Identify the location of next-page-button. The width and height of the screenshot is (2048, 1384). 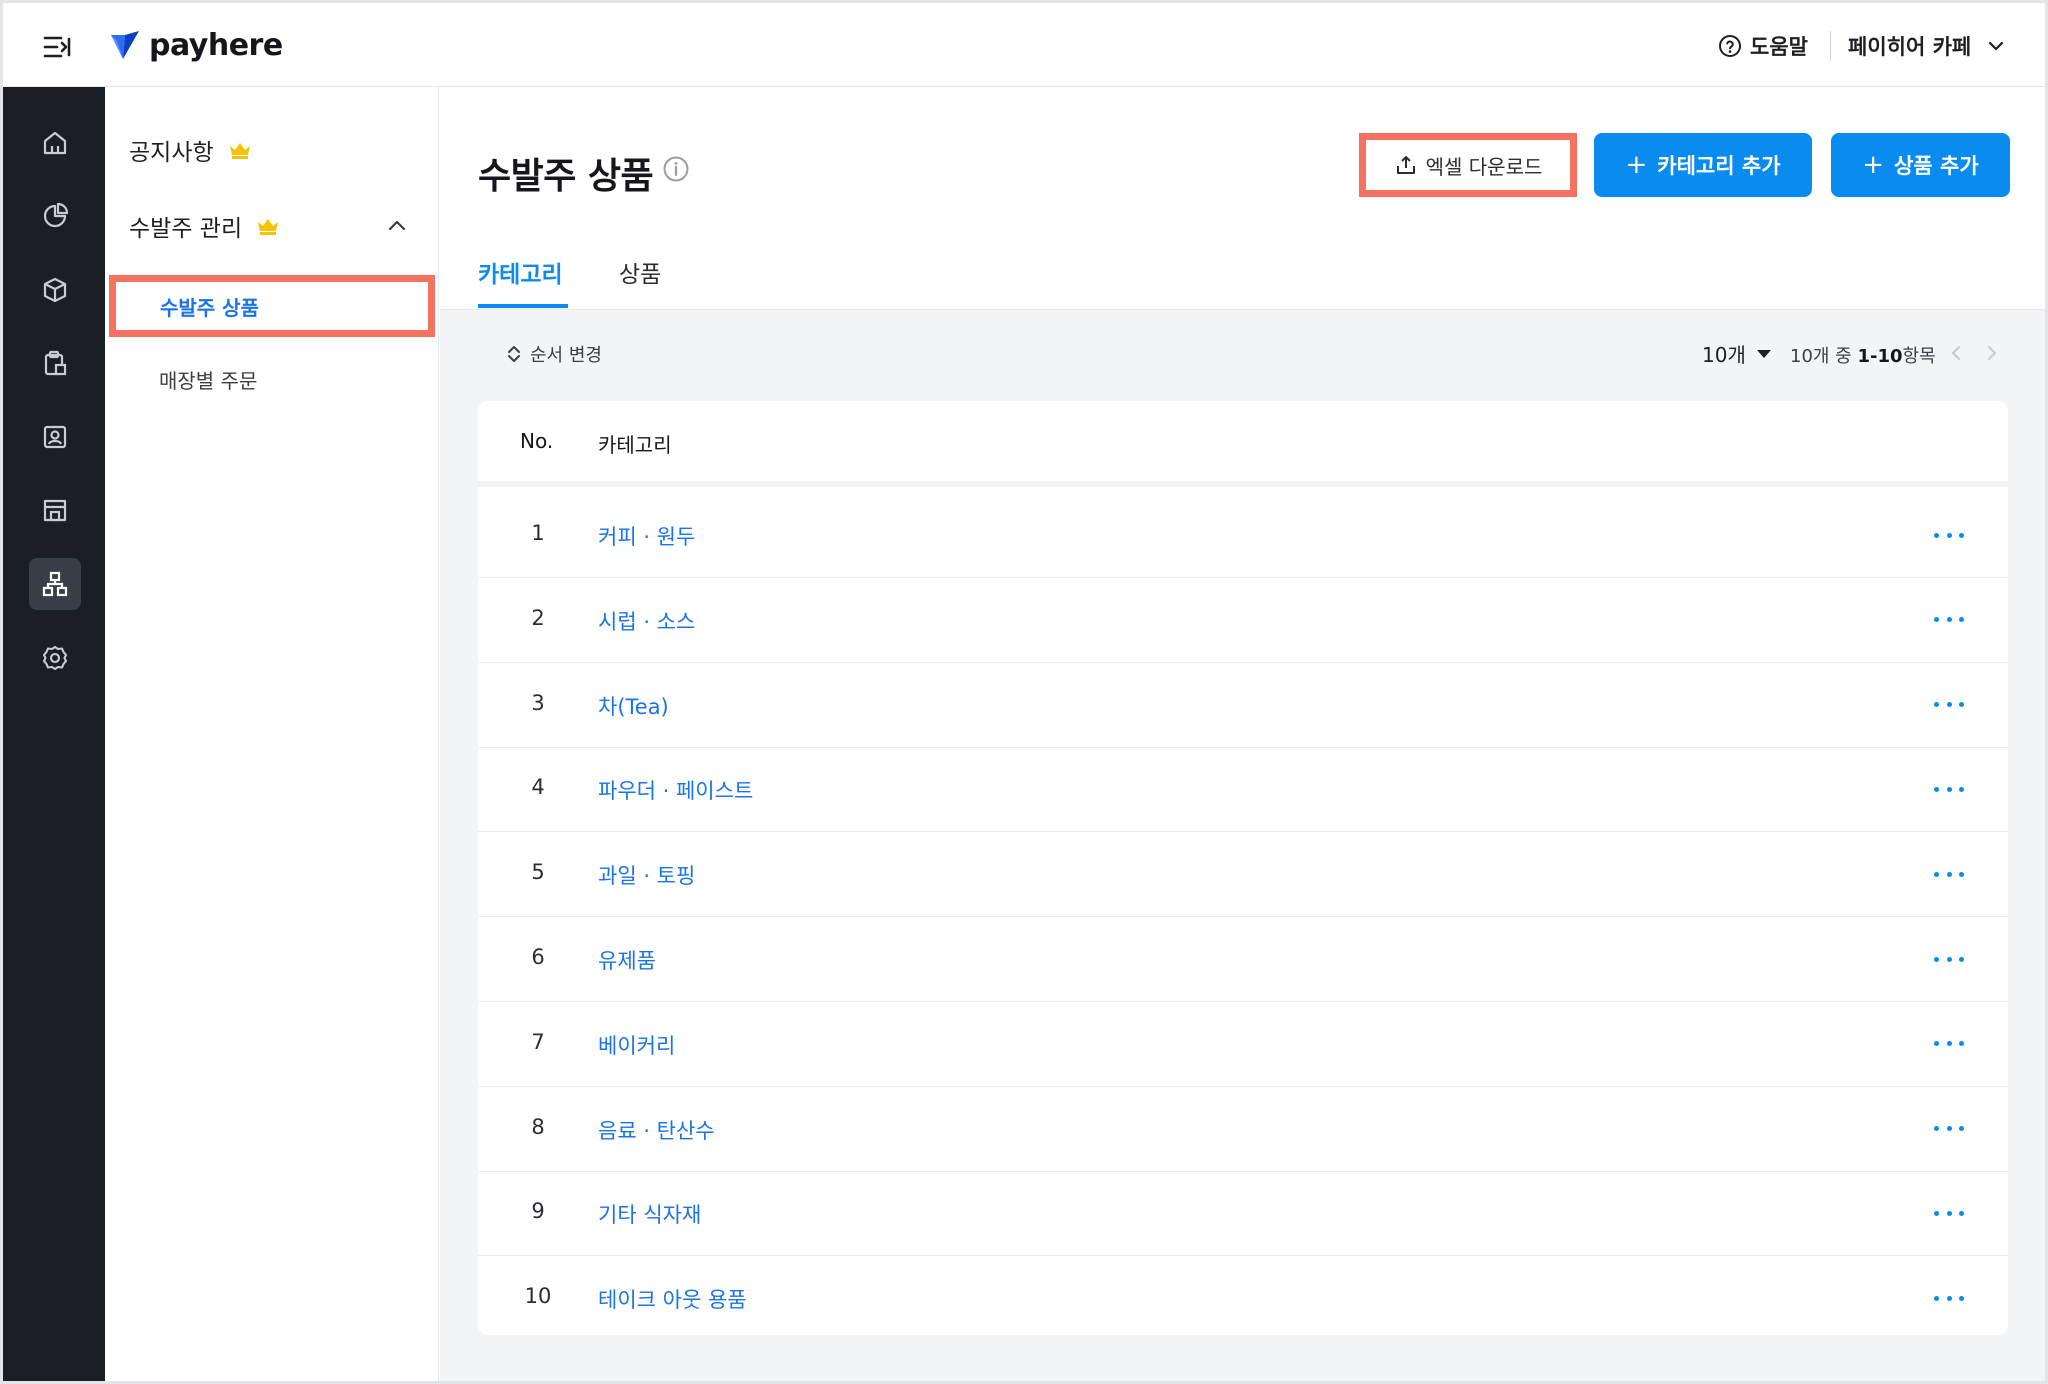
(1992, 353).